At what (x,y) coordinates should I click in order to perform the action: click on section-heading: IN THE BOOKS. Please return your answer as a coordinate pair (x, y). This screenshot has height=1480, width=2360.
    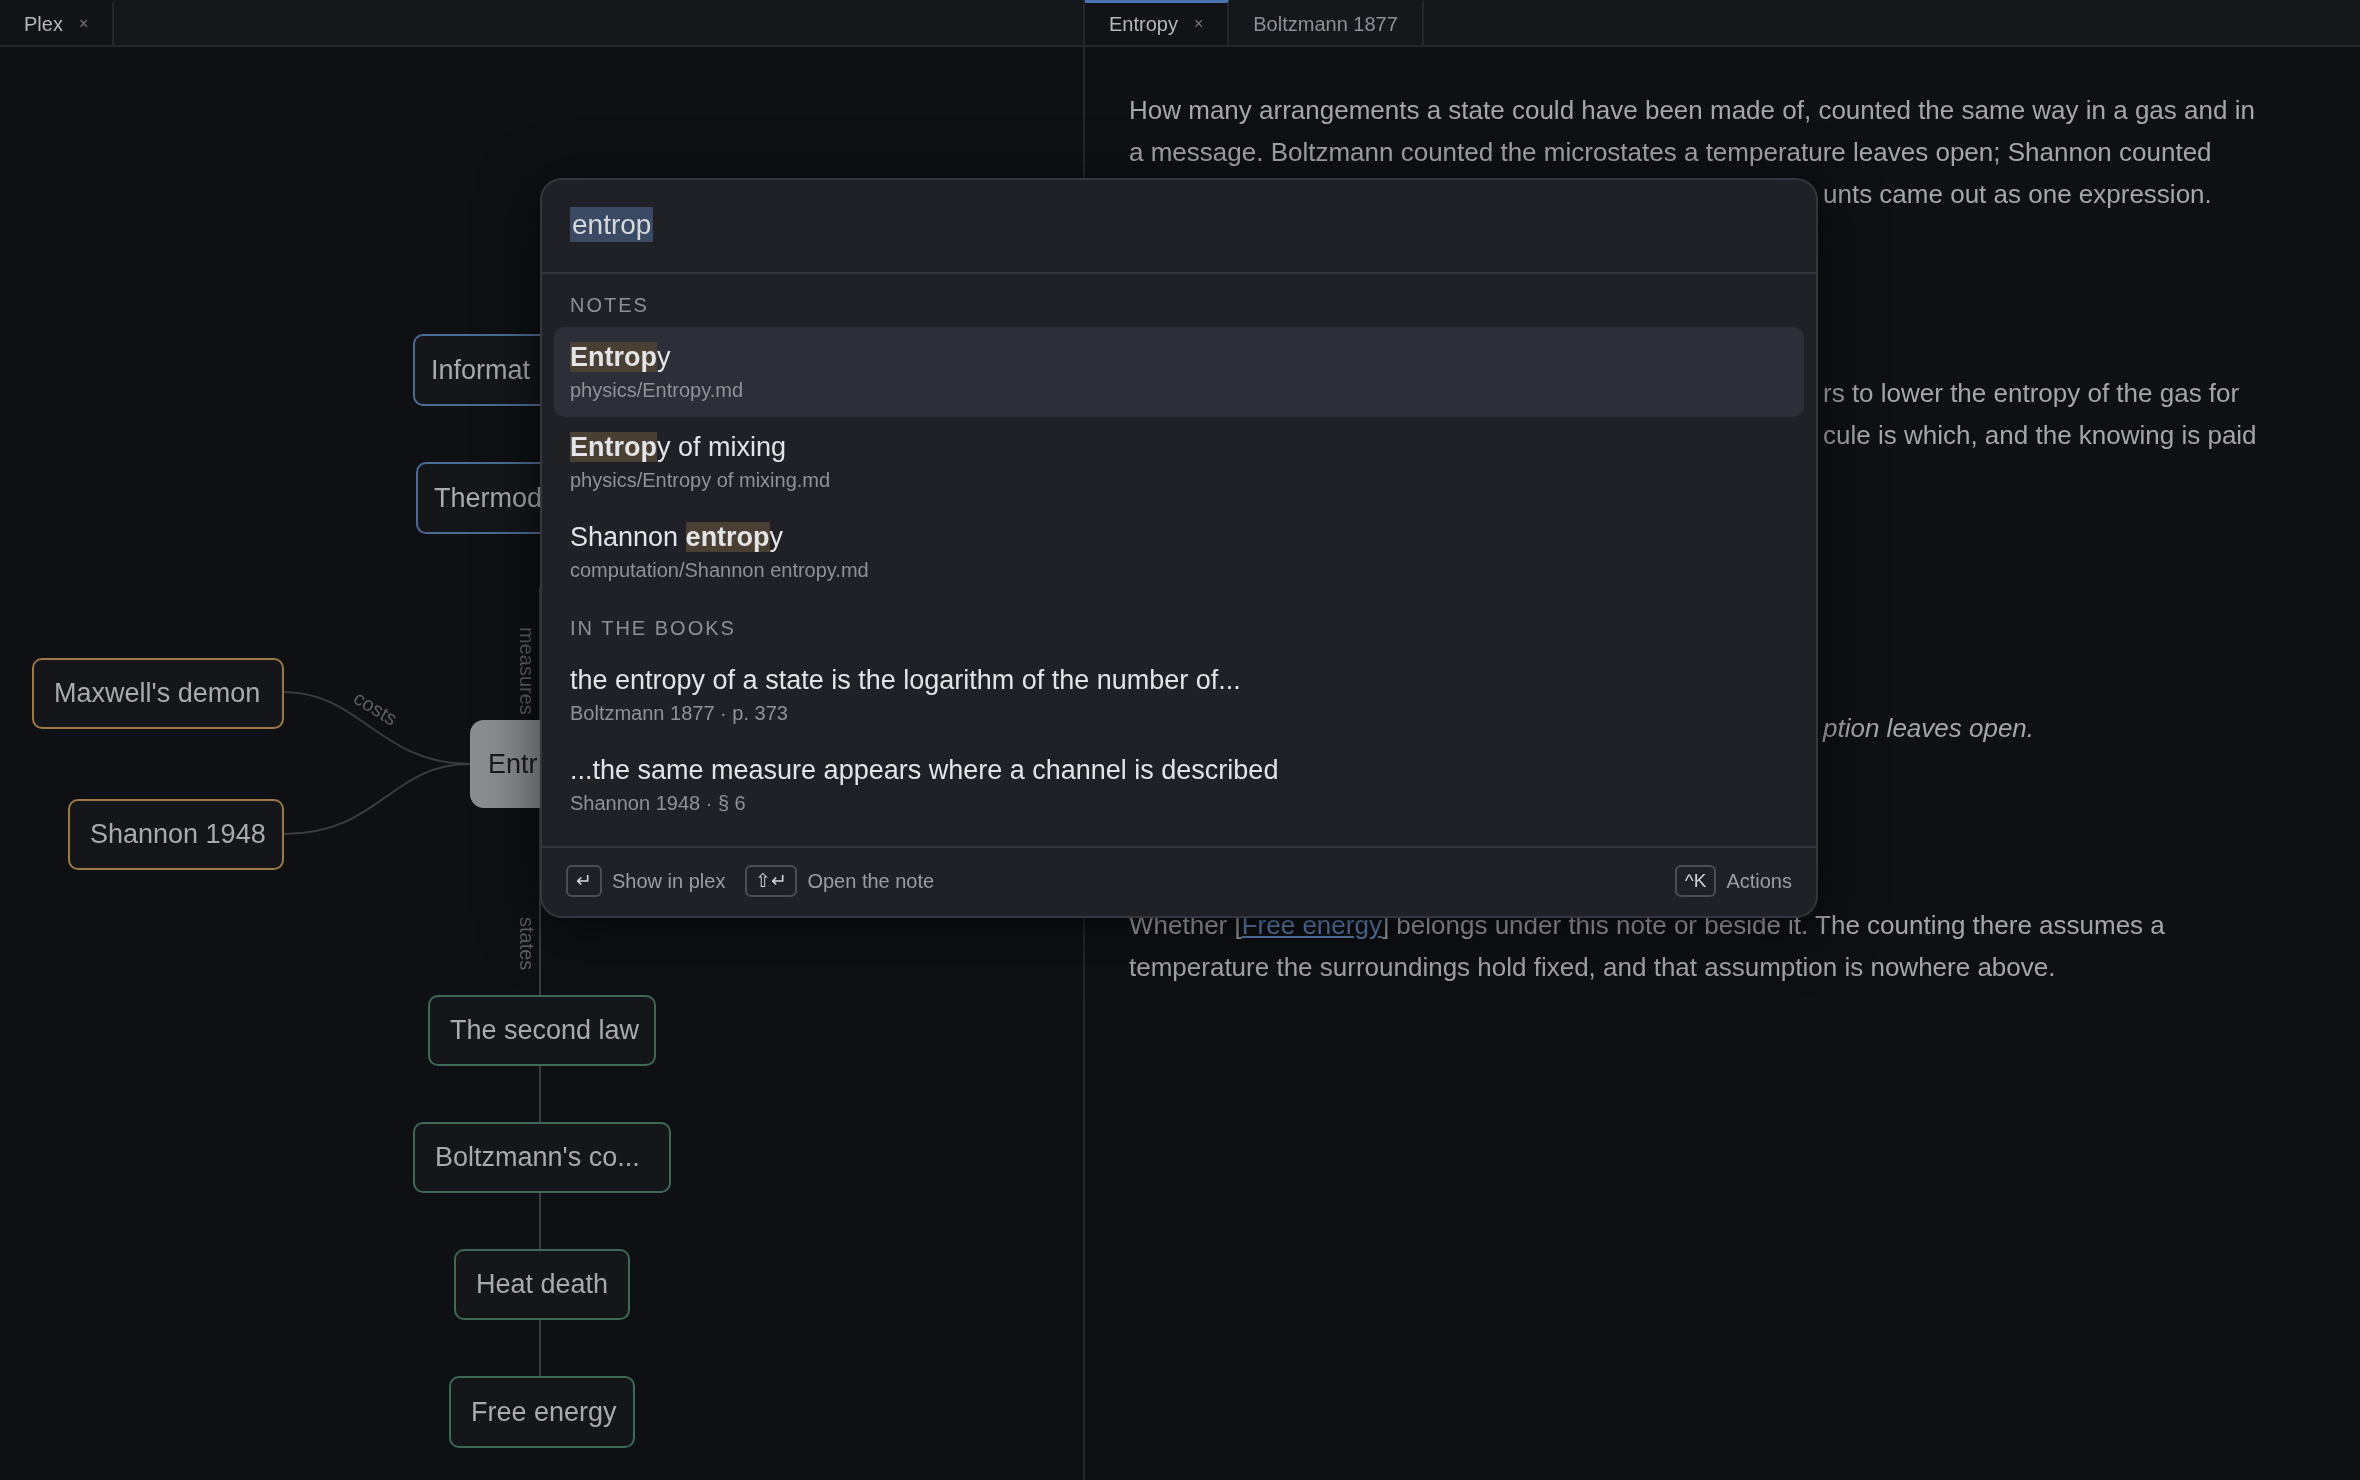
    Looking at the image, I should click on (653, 628).